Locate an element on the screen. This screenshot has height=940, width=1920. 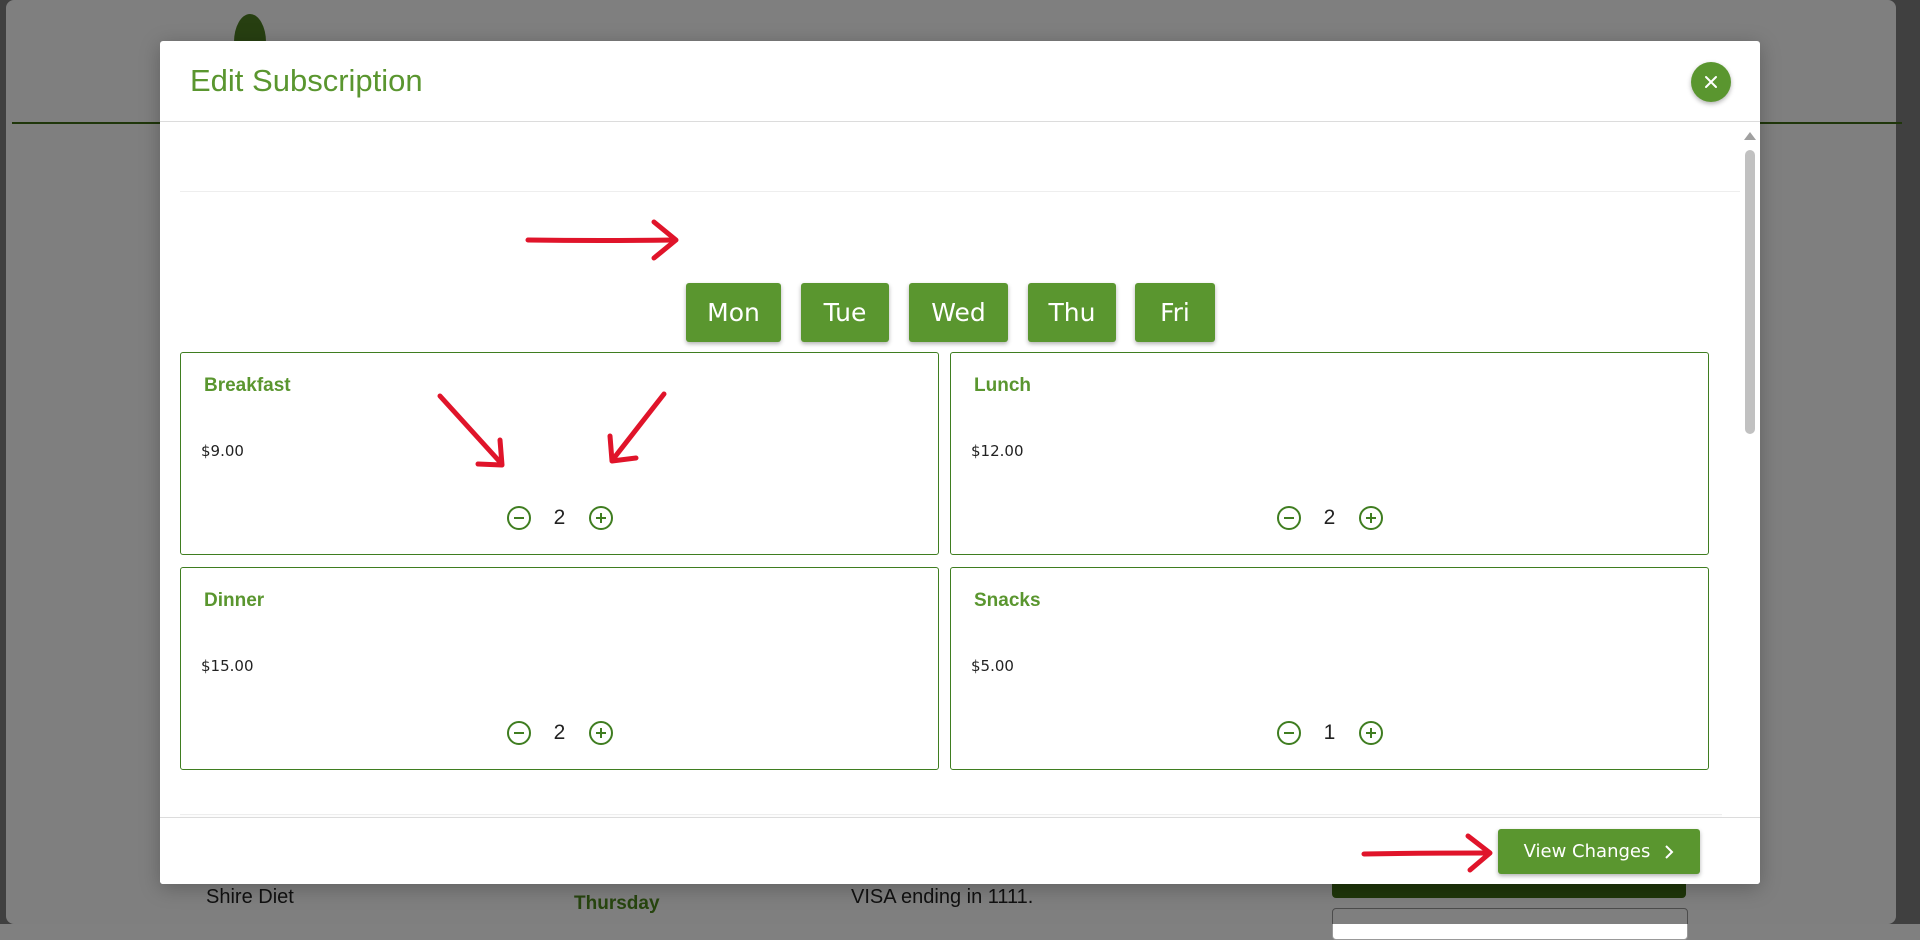
close-button is located at coordinates (1711, 82).